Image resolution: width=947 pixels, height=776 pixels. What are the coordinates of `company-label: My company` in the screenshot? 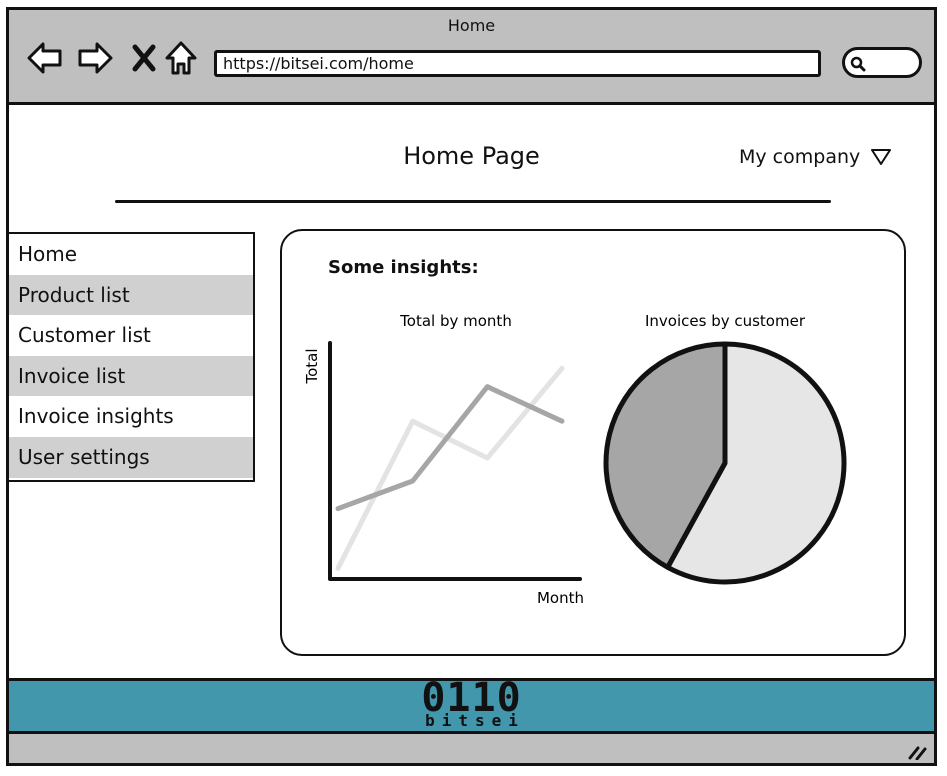 It's located at (800, 157).